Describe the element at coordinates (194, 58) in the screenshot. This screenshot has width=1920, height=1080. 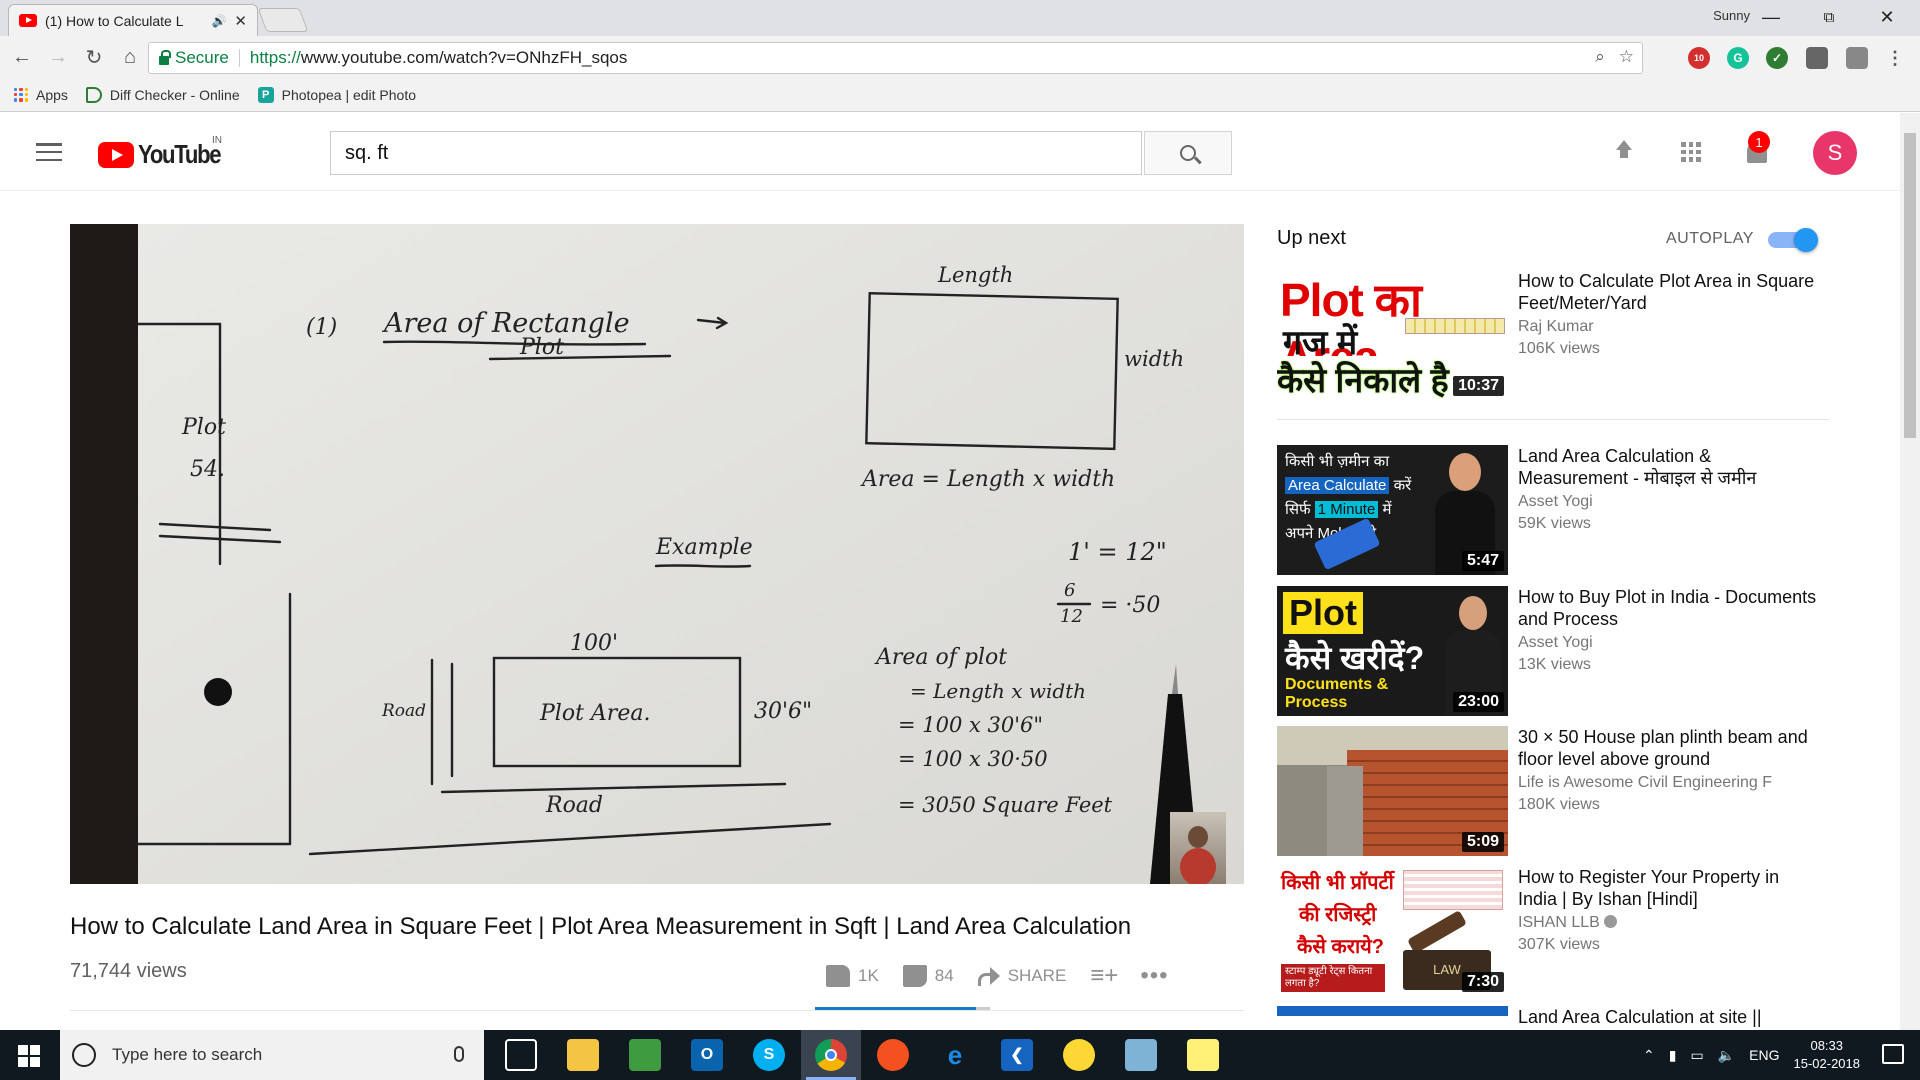
I see `secure-indicator: Secure` at that location.